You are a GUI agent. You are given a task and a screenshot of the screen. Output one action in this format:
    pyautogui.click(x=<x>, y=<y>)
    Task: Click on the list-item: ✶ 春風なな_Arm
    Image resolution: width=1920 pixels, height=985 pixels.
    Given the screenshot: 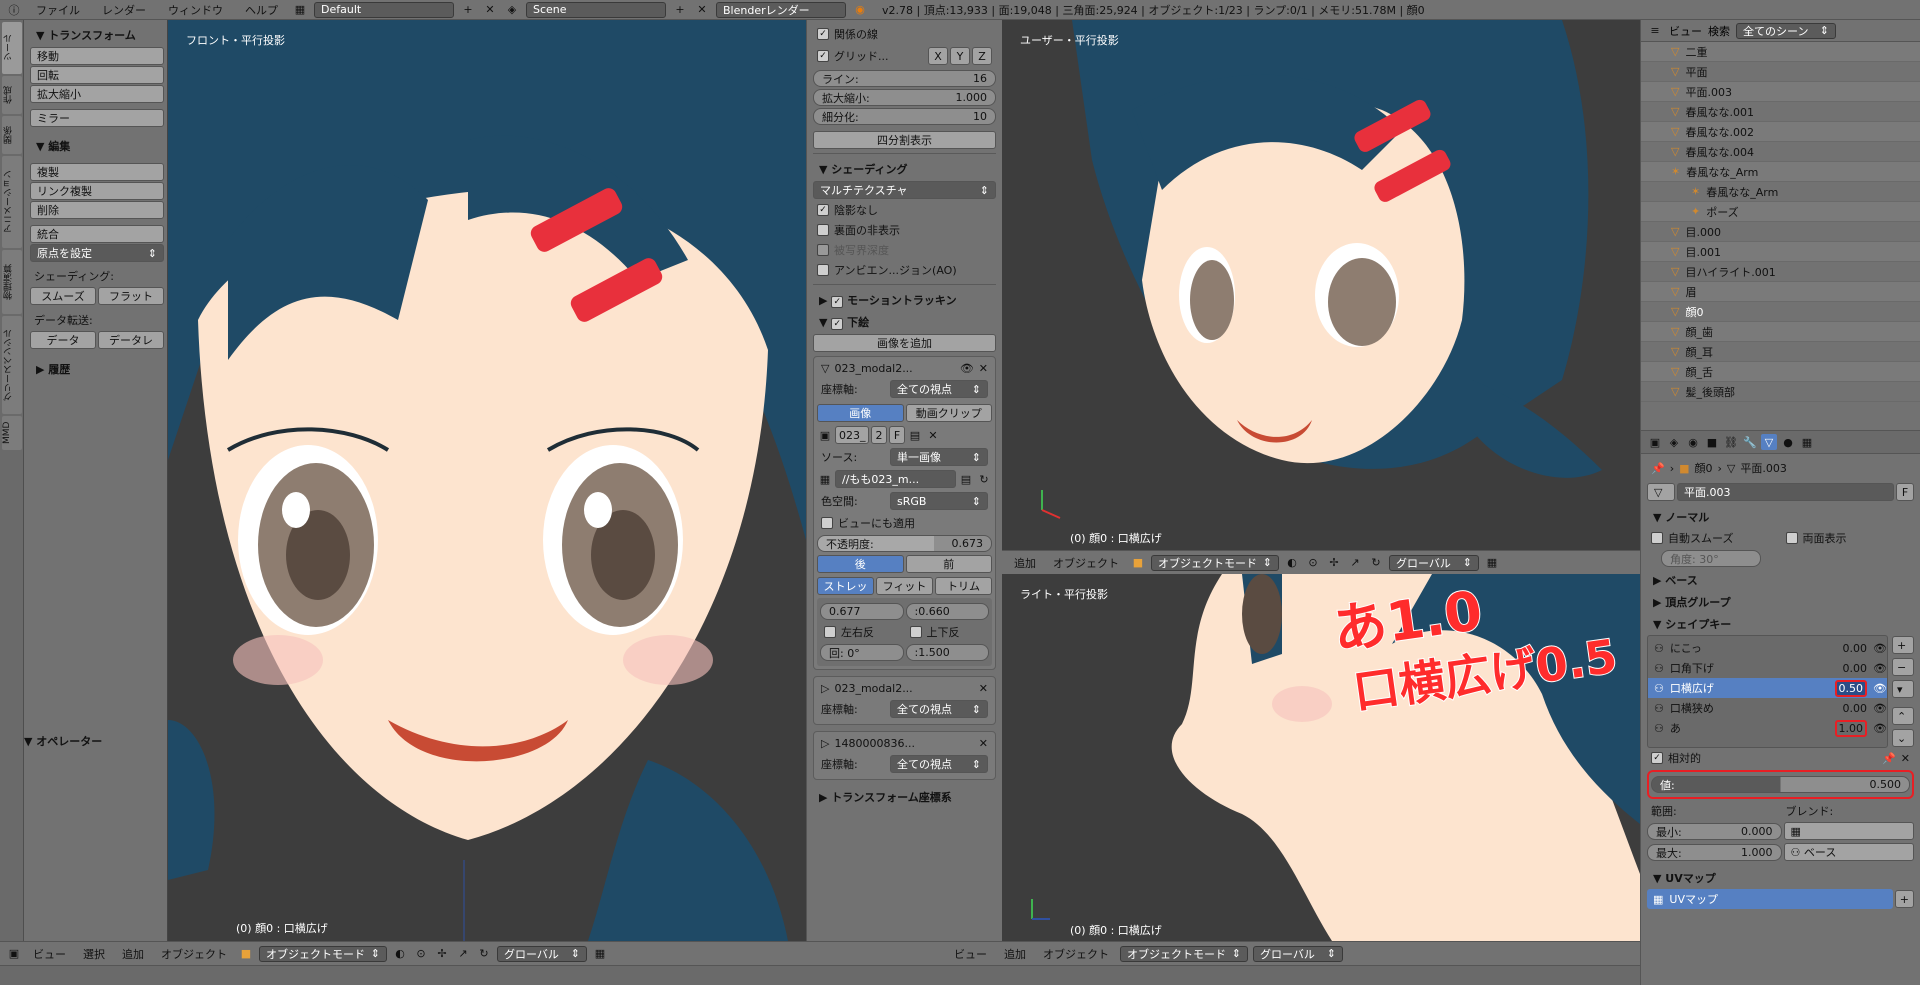 What is the action you would take?
    pyautogui.click(x=1780, y=172)
    